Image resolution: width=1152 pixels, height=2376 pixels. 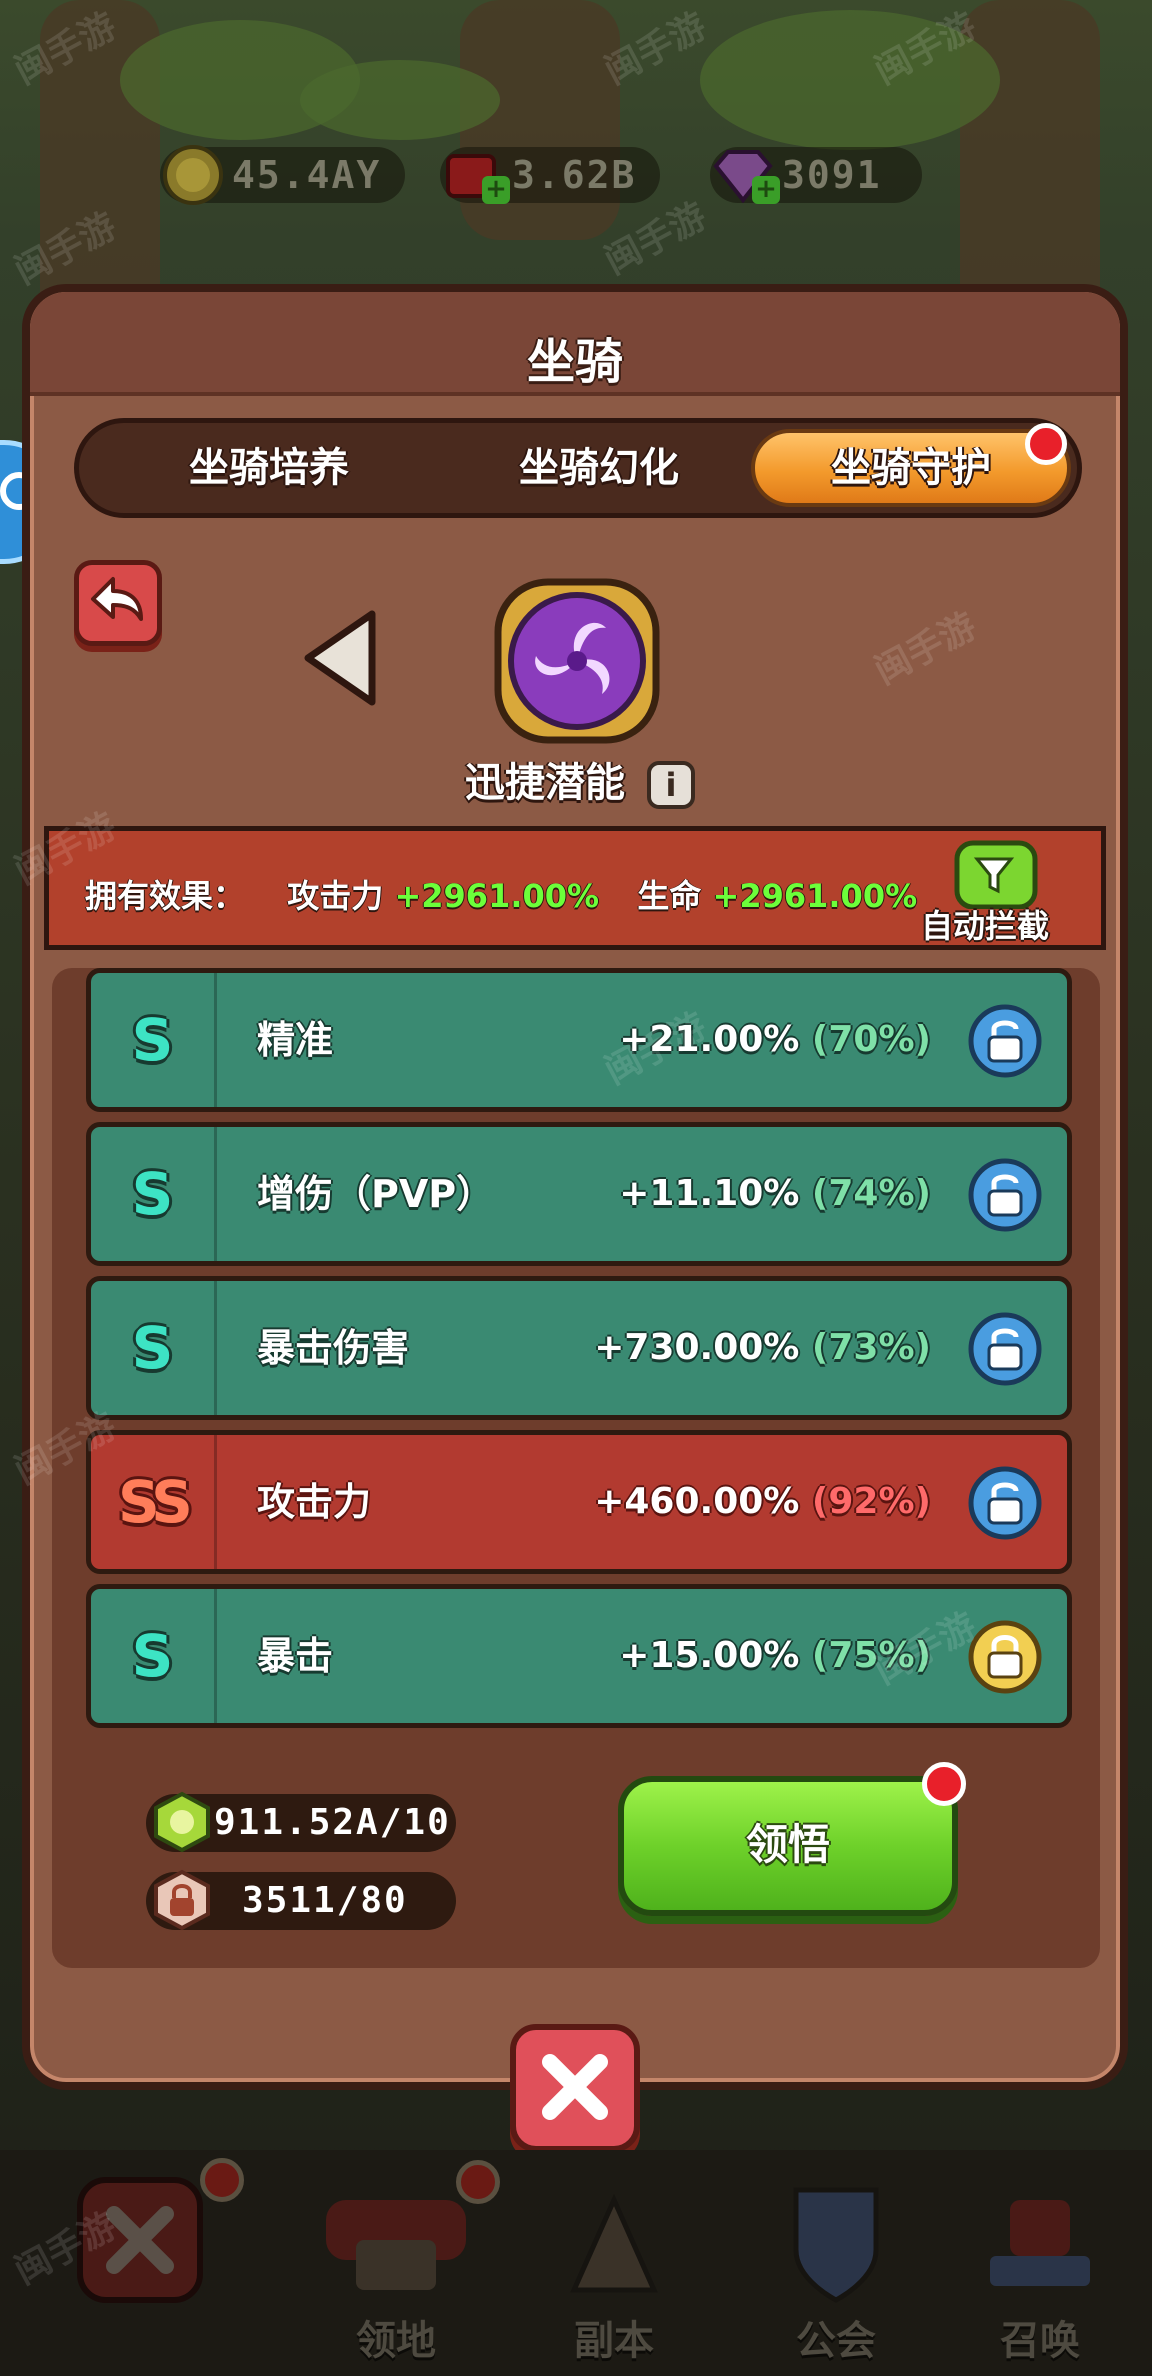 I want to click on nav-guild: 公会, so click(x=836, y=2270).